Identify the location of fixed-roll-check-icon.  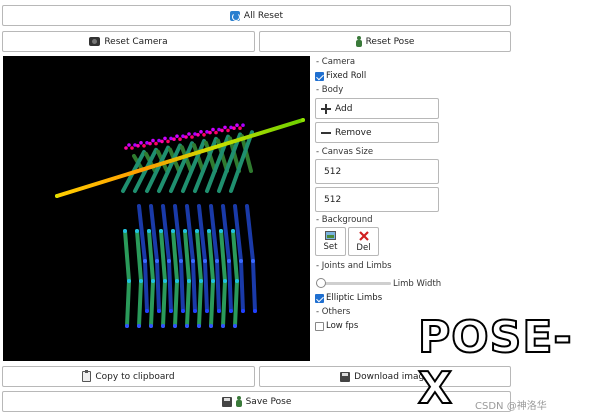
(319, 76).